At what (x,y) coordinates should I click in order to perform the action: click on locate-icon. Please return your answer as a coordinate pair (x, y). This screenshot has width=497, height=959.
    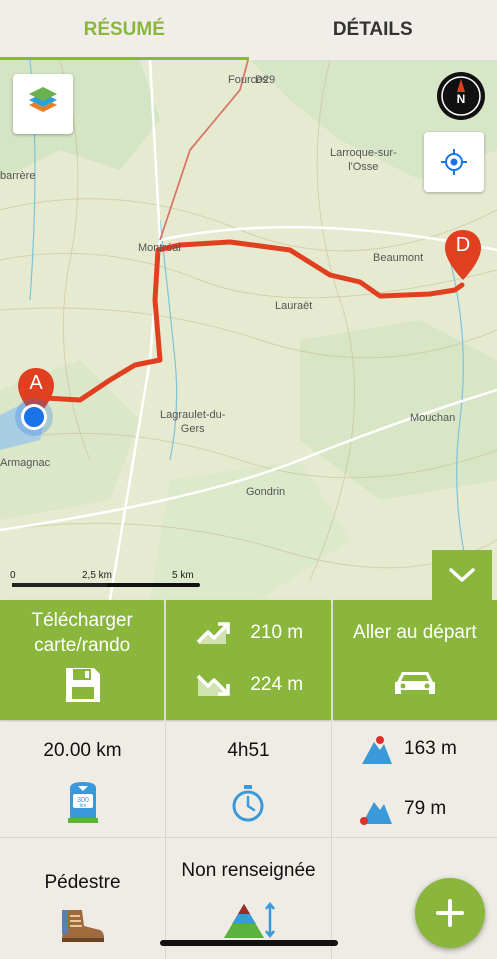
    Looking at the image, I should click on (454, 162).